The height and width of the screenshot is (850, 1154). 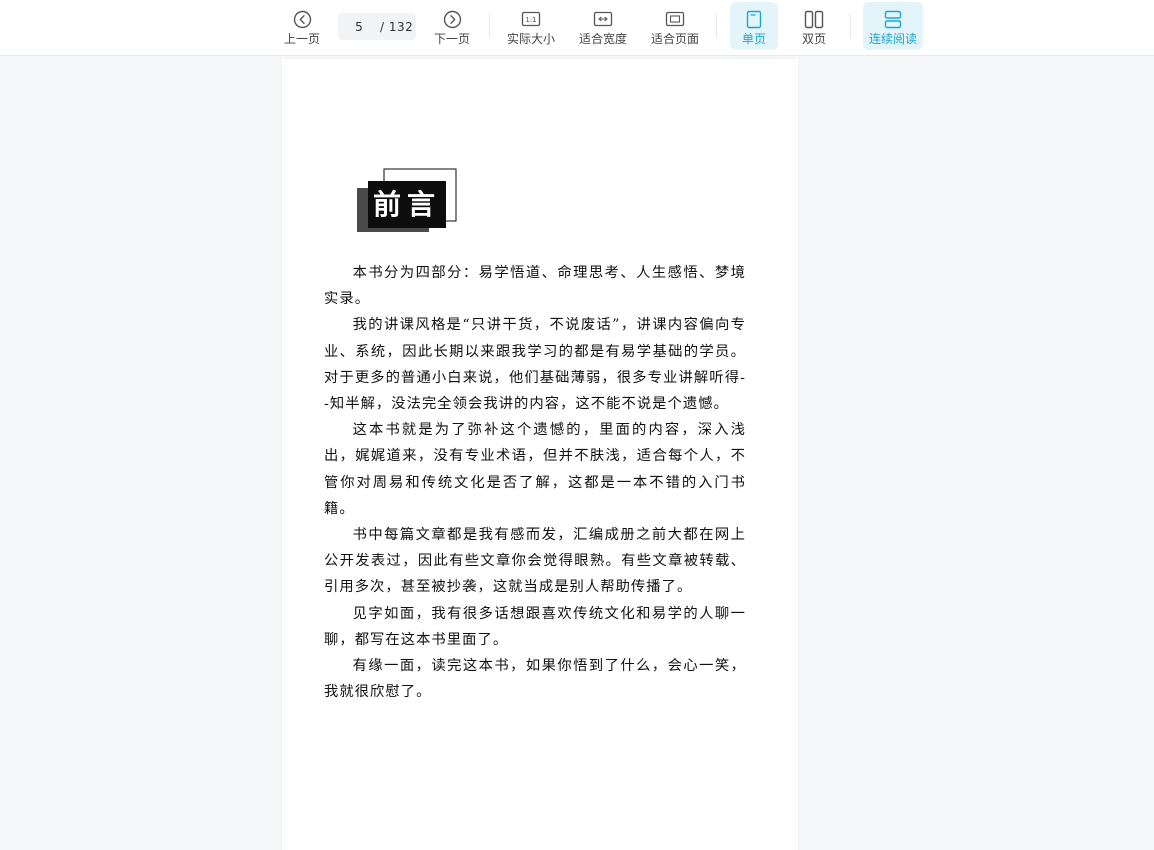 I want to click on continuous-read-button: 连续阅读, so click(x=893, y=26).